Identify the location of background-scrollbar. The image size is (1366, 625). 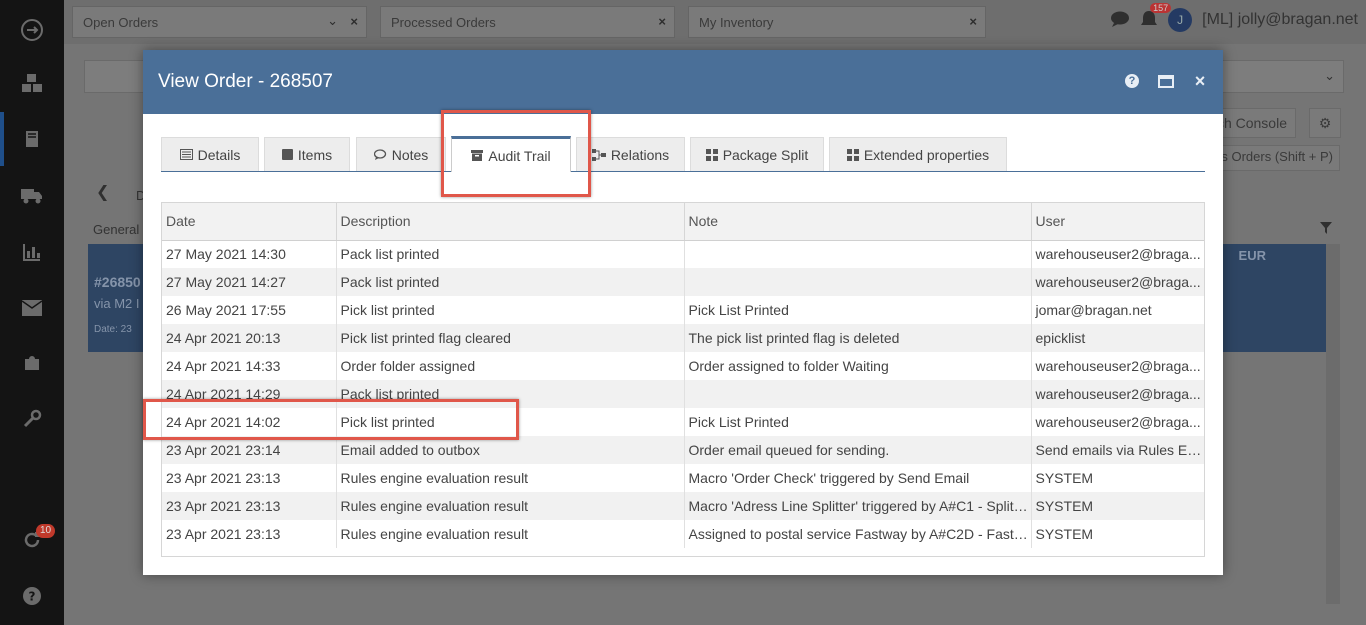
(1333, 424).